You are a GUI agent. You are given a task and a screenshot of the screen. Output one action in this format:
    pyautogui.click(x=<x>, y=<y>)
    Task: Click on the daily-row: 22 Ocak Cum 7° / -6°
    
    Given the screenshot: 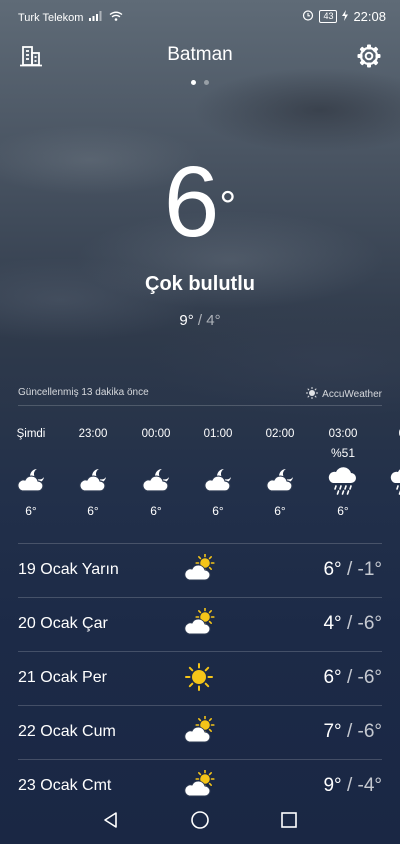 What is the action you would take?
    pyautogui.click(x=200, y=733)
    